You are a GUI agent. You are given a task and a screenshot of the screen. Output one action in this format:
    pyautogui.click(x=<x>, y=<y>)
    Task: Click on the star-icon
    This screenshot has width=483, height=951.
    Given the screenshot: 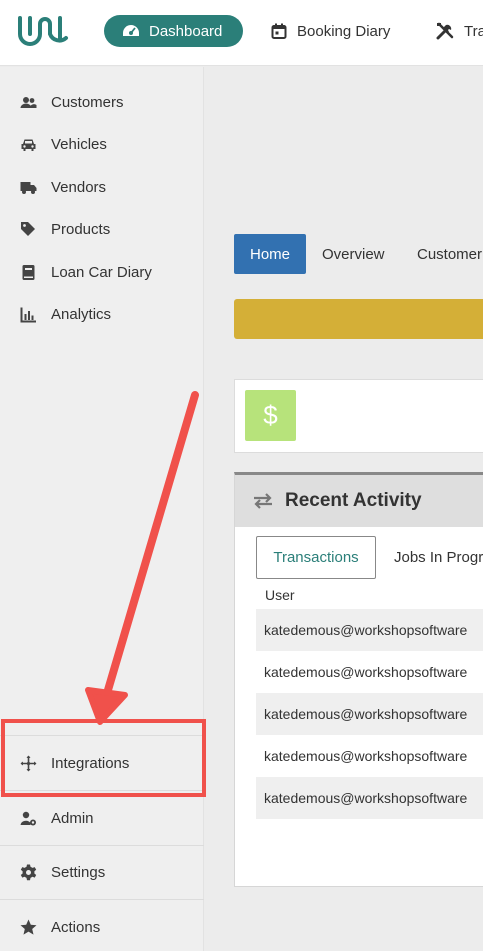 What is the action you would take?
    pyautogui.click(x=28, y=927)
    